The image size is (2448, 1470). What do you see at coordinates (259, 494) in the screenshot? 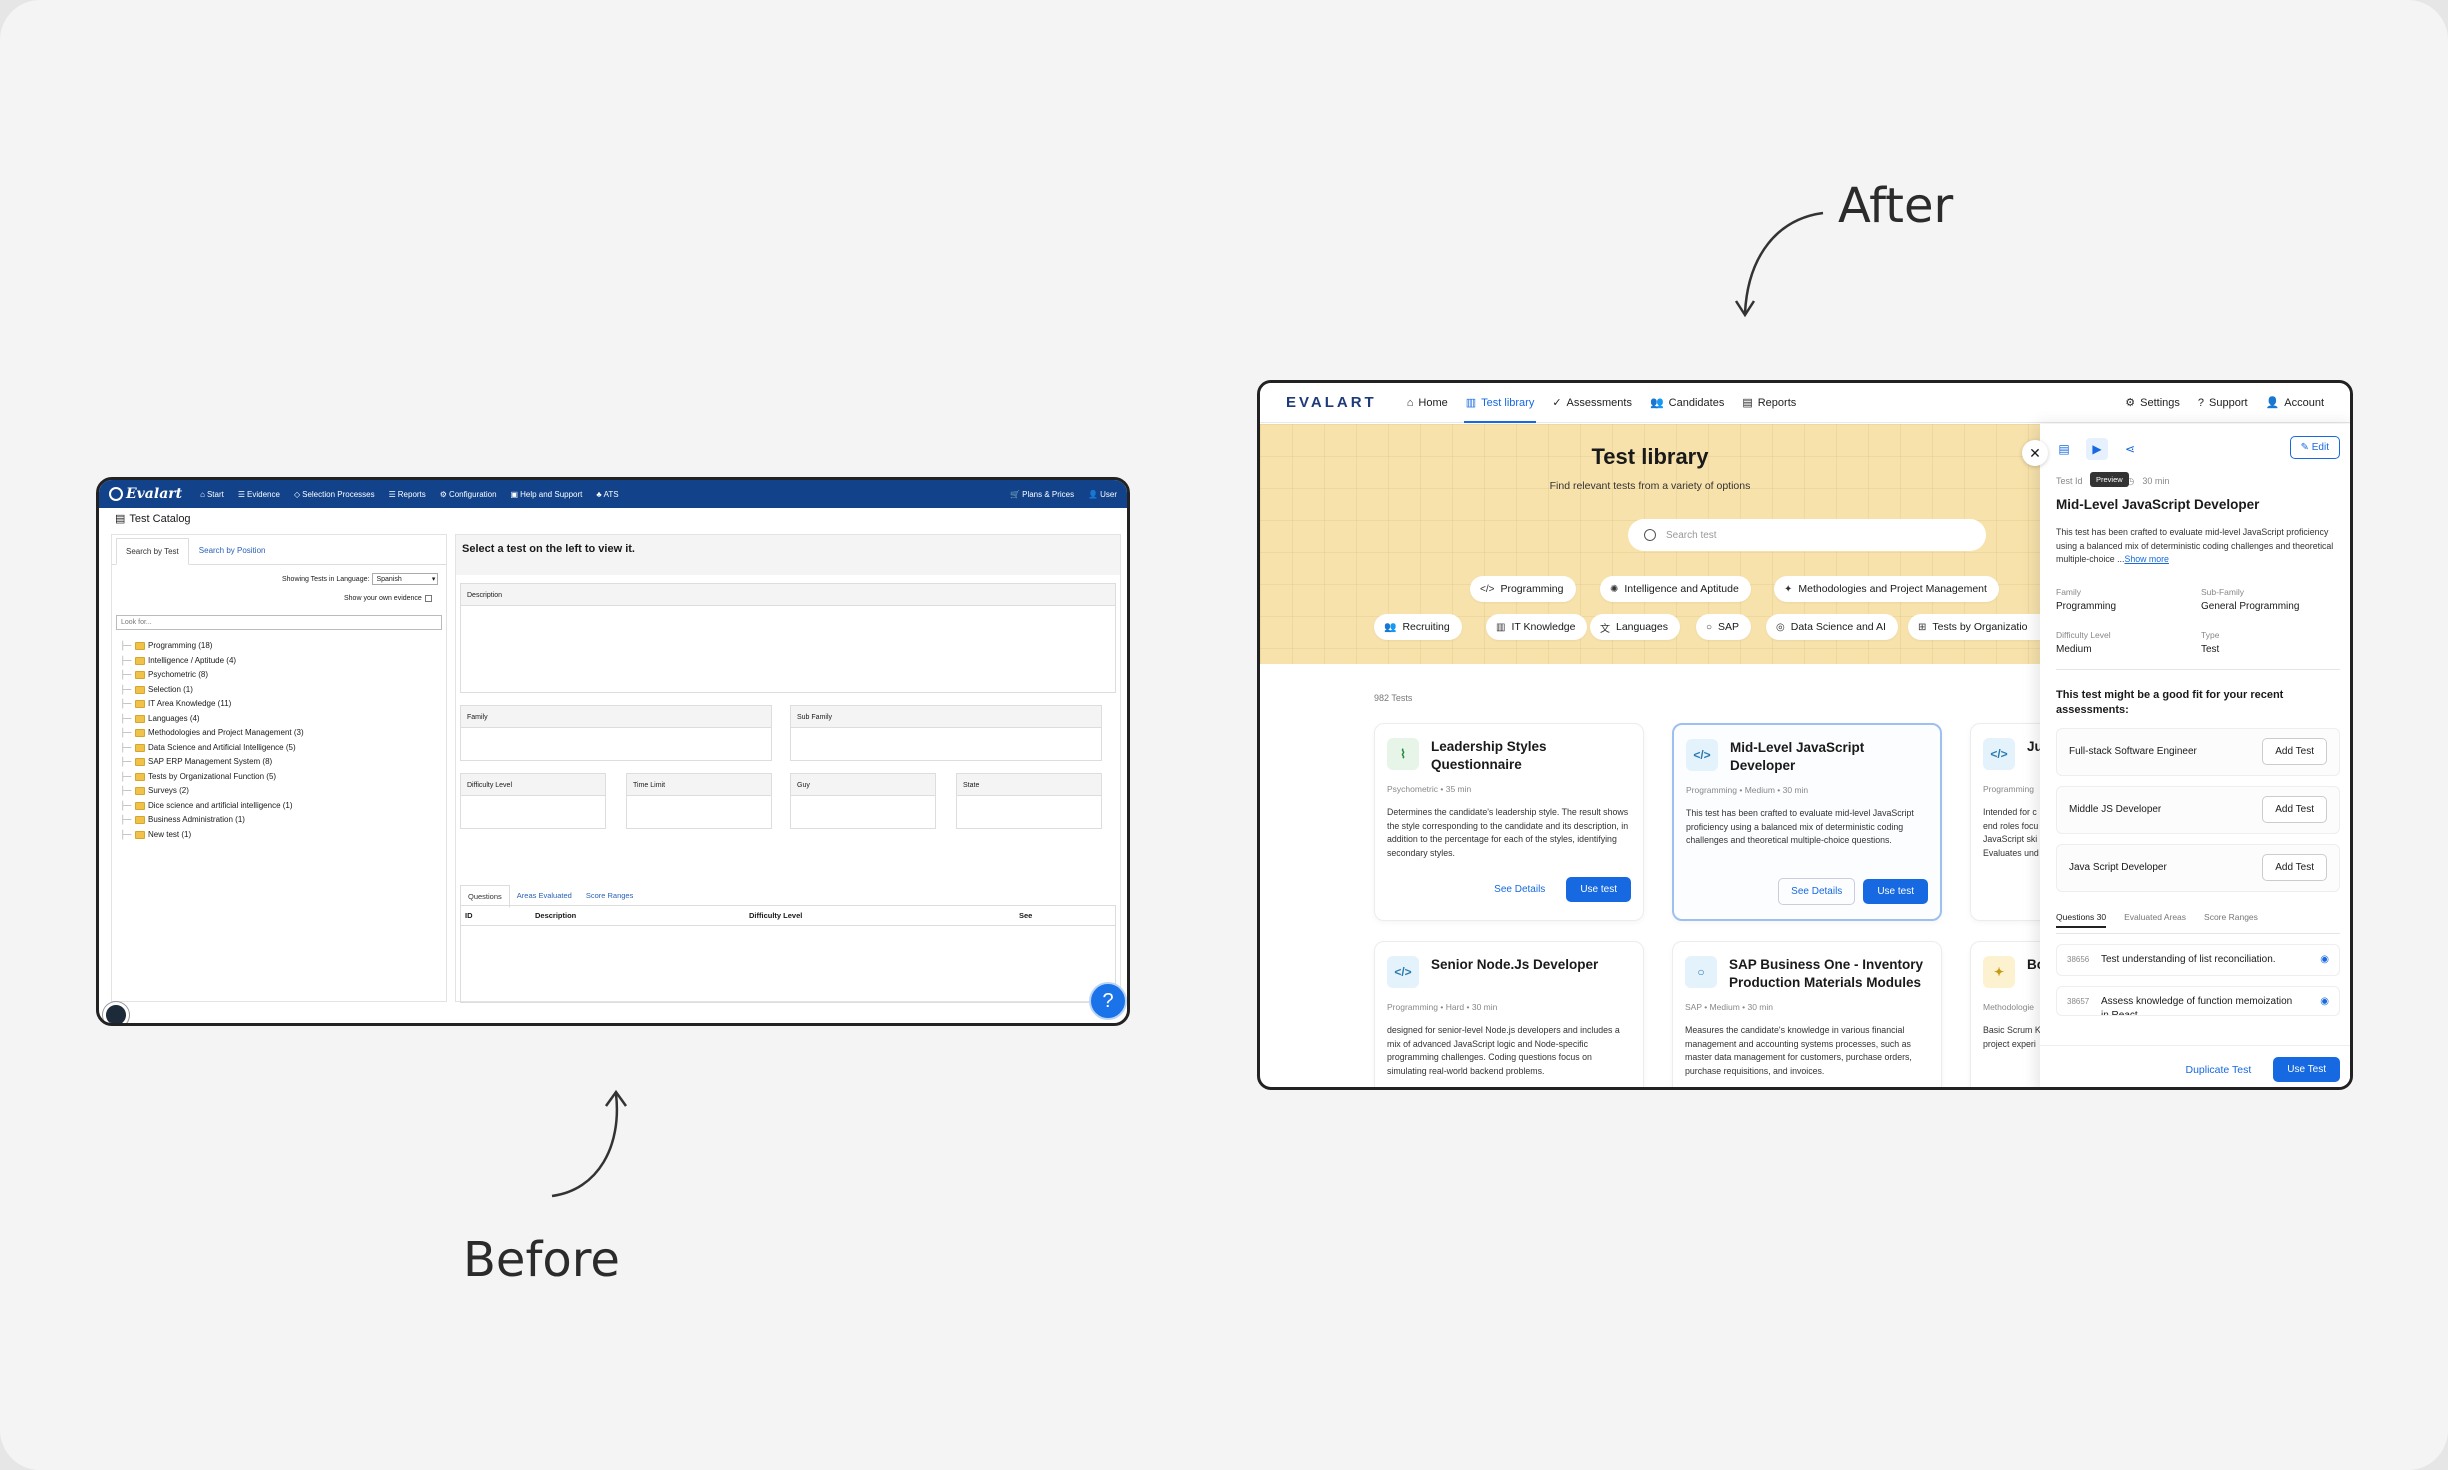
I see `before-nav-evidence: ☰ Evidence` at bounding box center [259, 494].